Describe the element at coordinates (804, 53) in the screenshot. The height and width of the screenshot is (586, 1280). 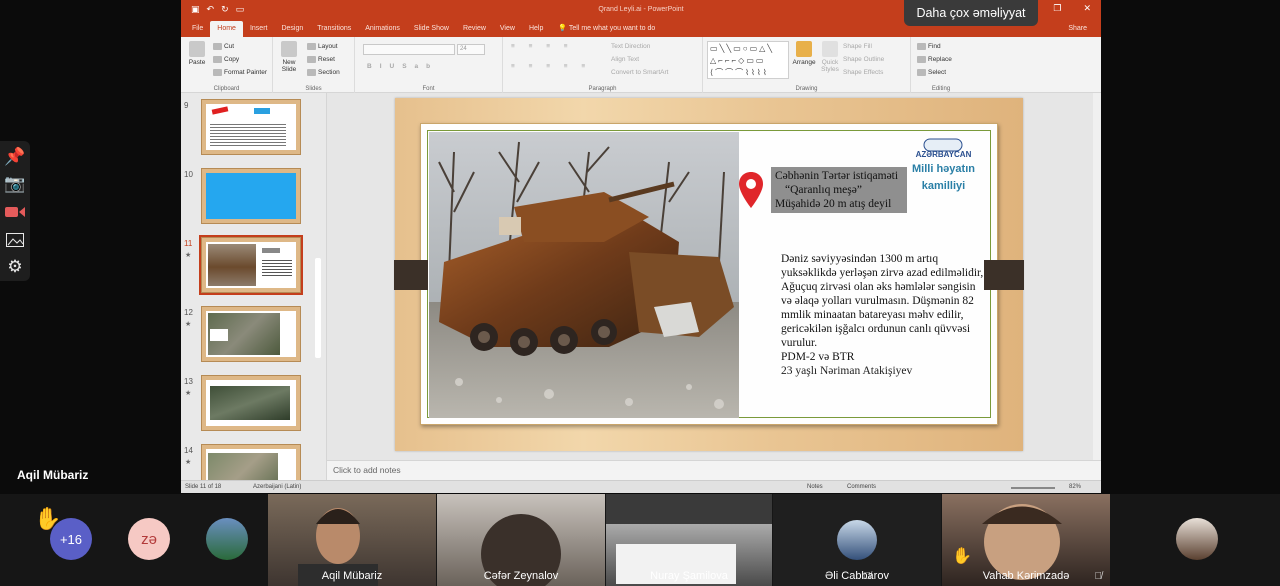
I see `arrange-button: Arrange` at that location.